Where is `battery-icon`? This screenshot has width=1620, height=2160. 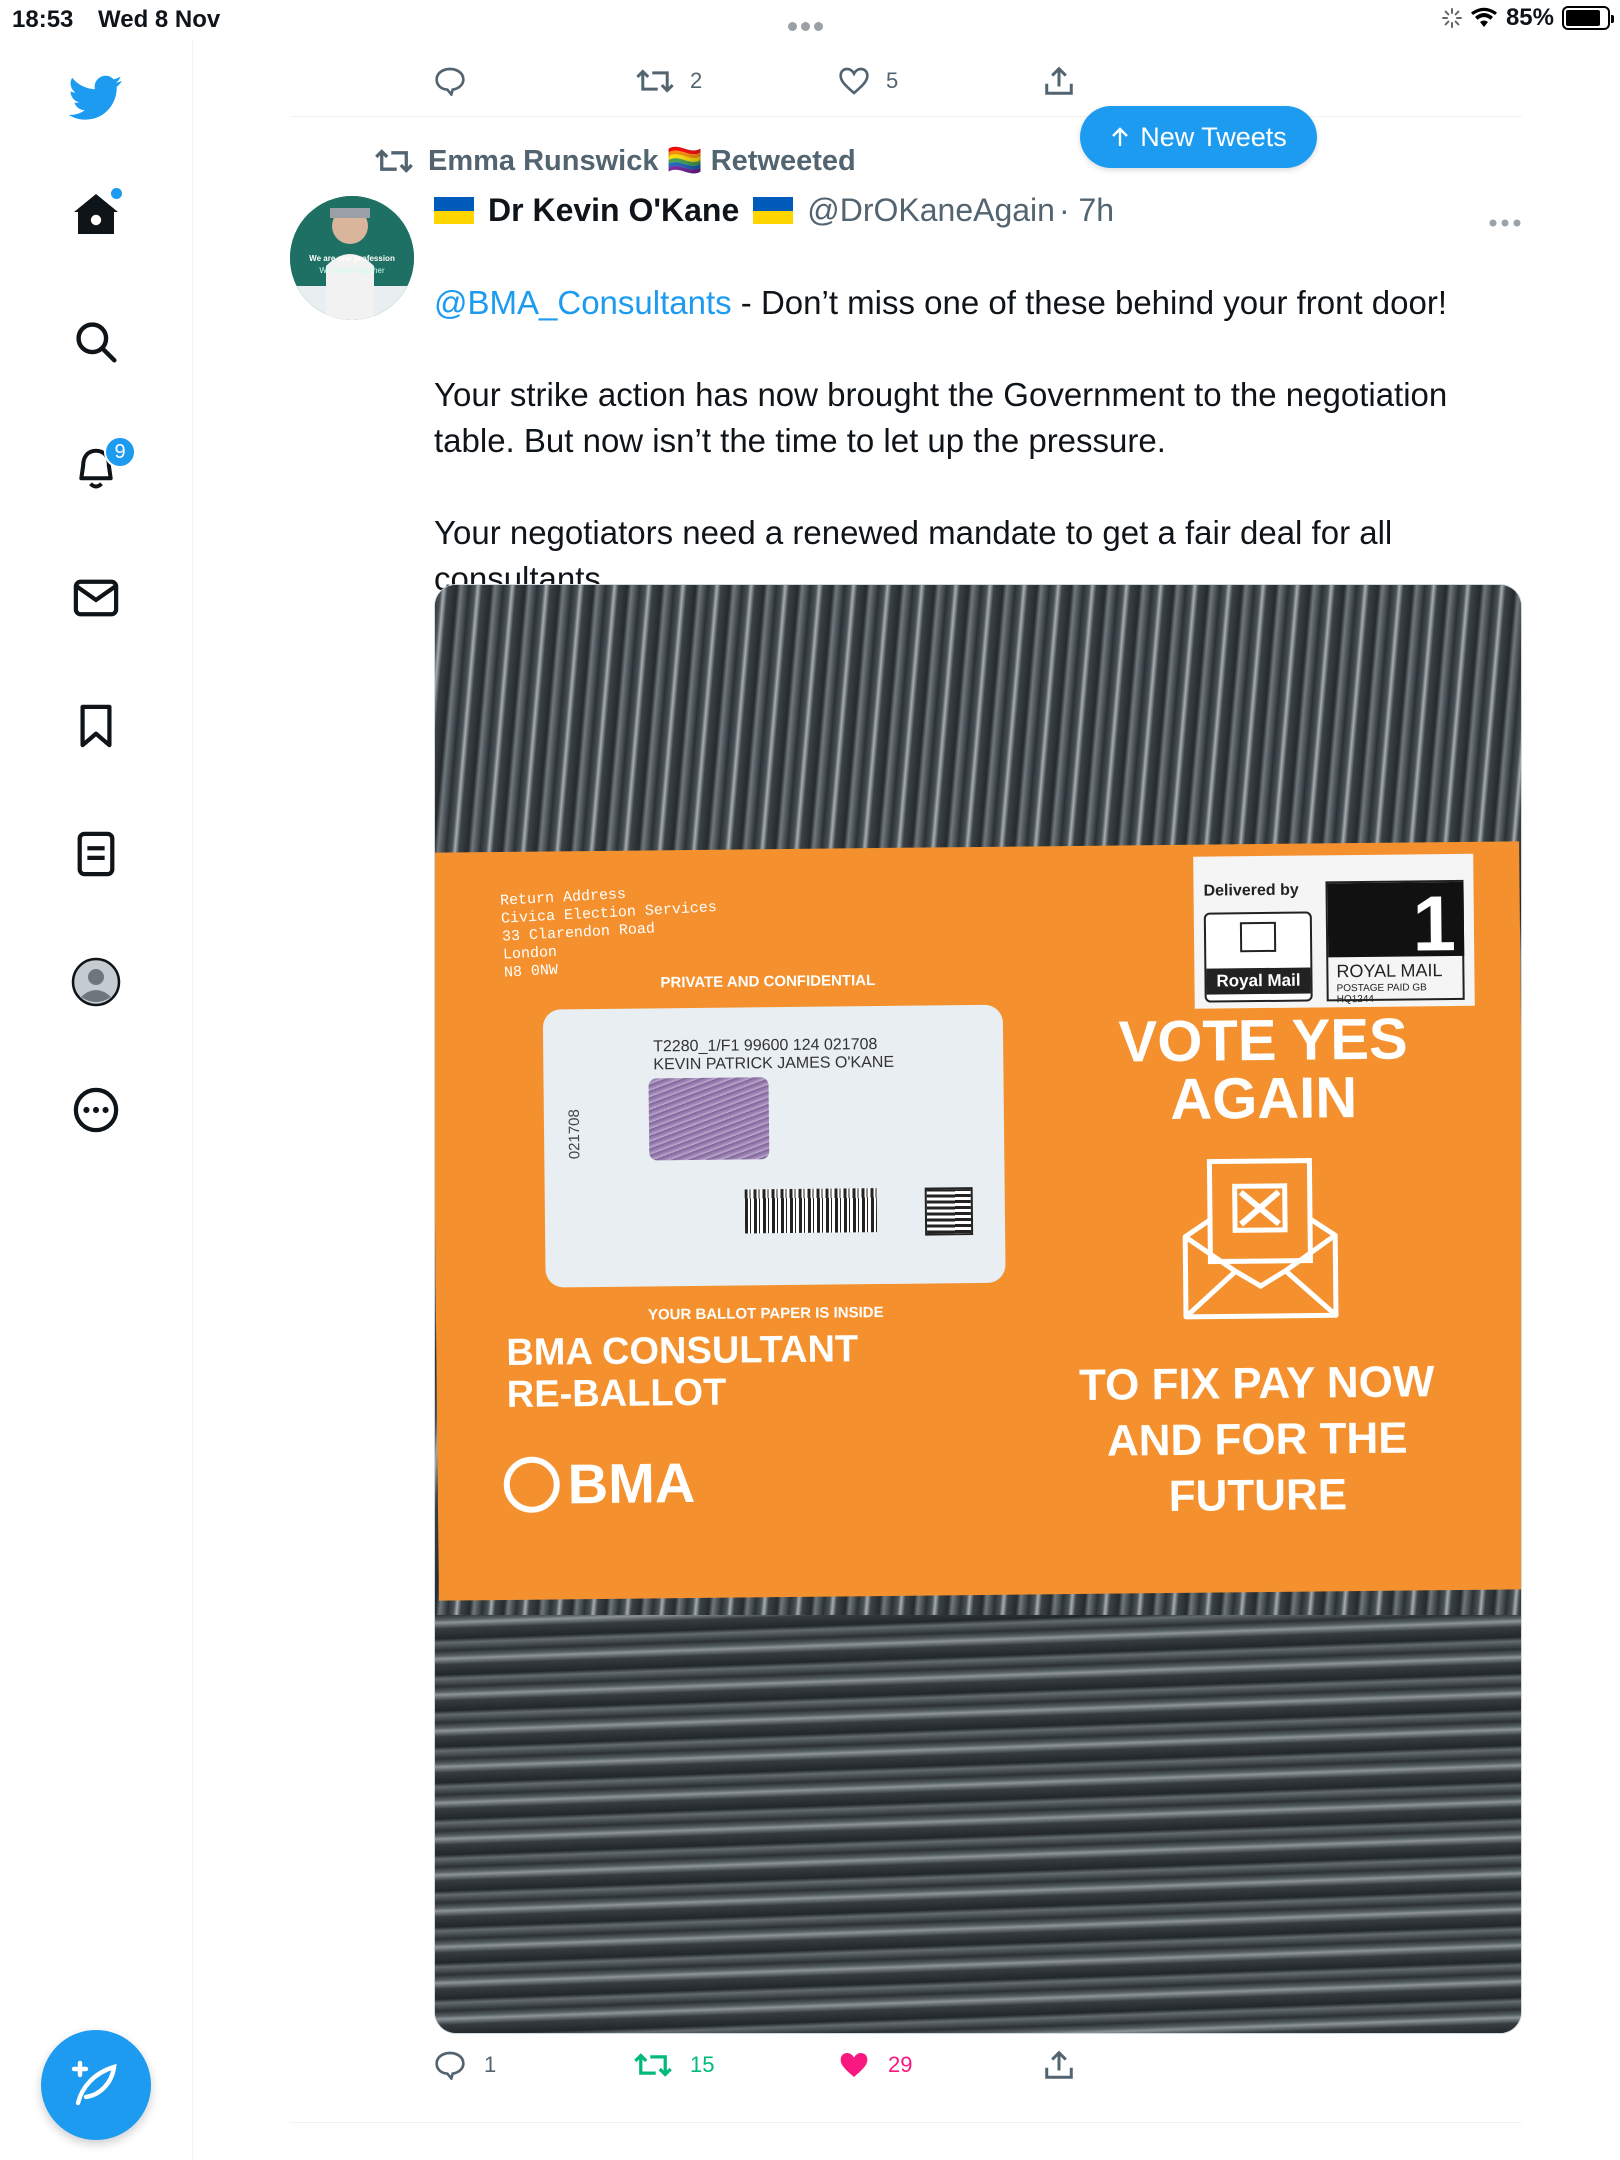
battery-icon is located at coordinates (1588, 18).